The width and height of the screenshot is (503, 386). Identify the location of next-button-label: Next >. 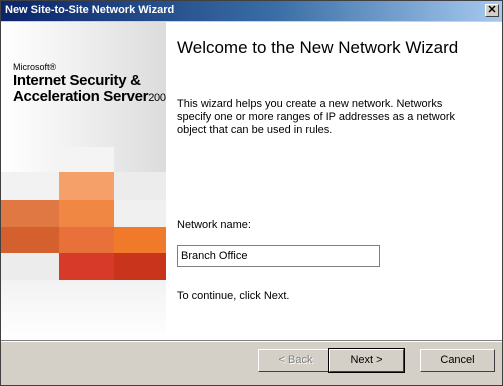
(366, 360).